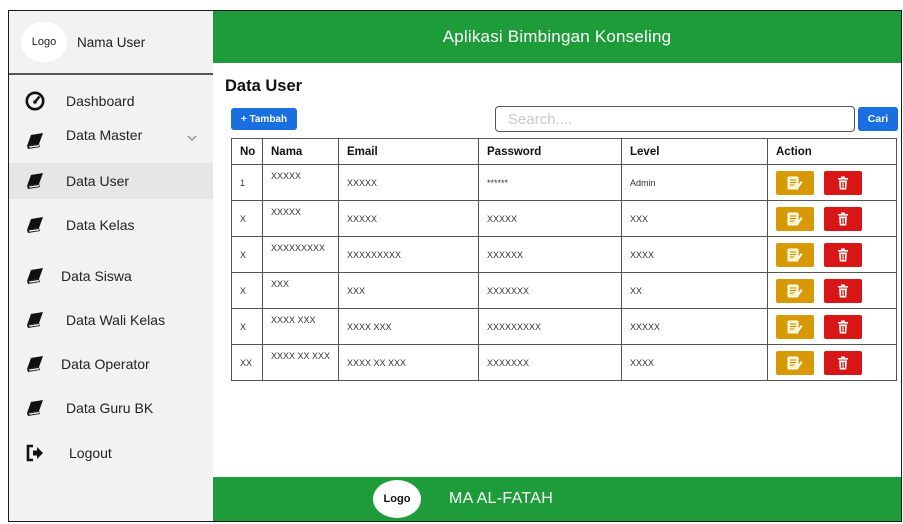 The image size is (903, 524). I want to click on column-header: Password, so click(550, 151).